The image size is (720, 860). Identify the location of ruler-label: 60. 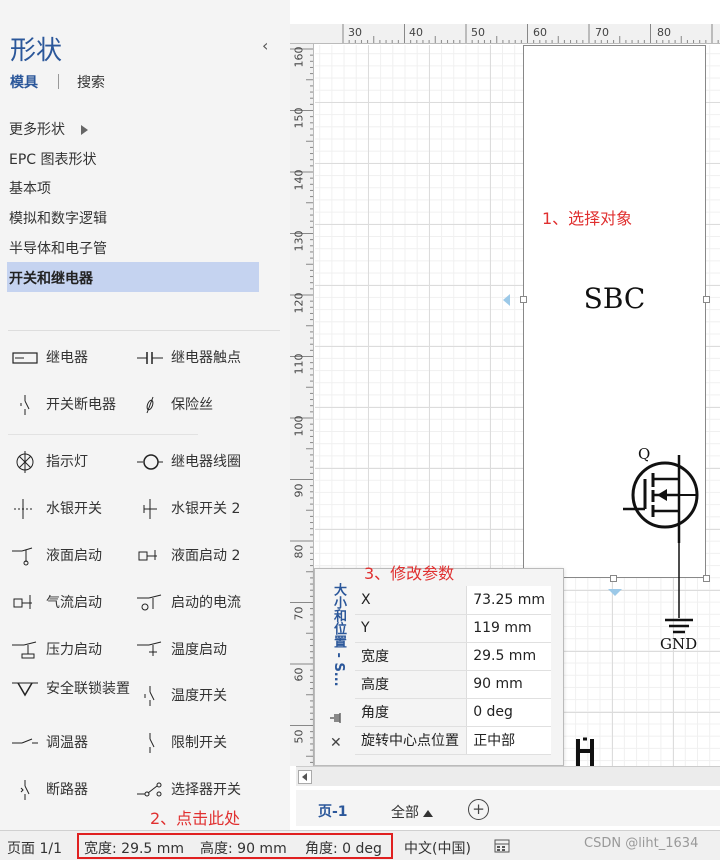
(299, 674).